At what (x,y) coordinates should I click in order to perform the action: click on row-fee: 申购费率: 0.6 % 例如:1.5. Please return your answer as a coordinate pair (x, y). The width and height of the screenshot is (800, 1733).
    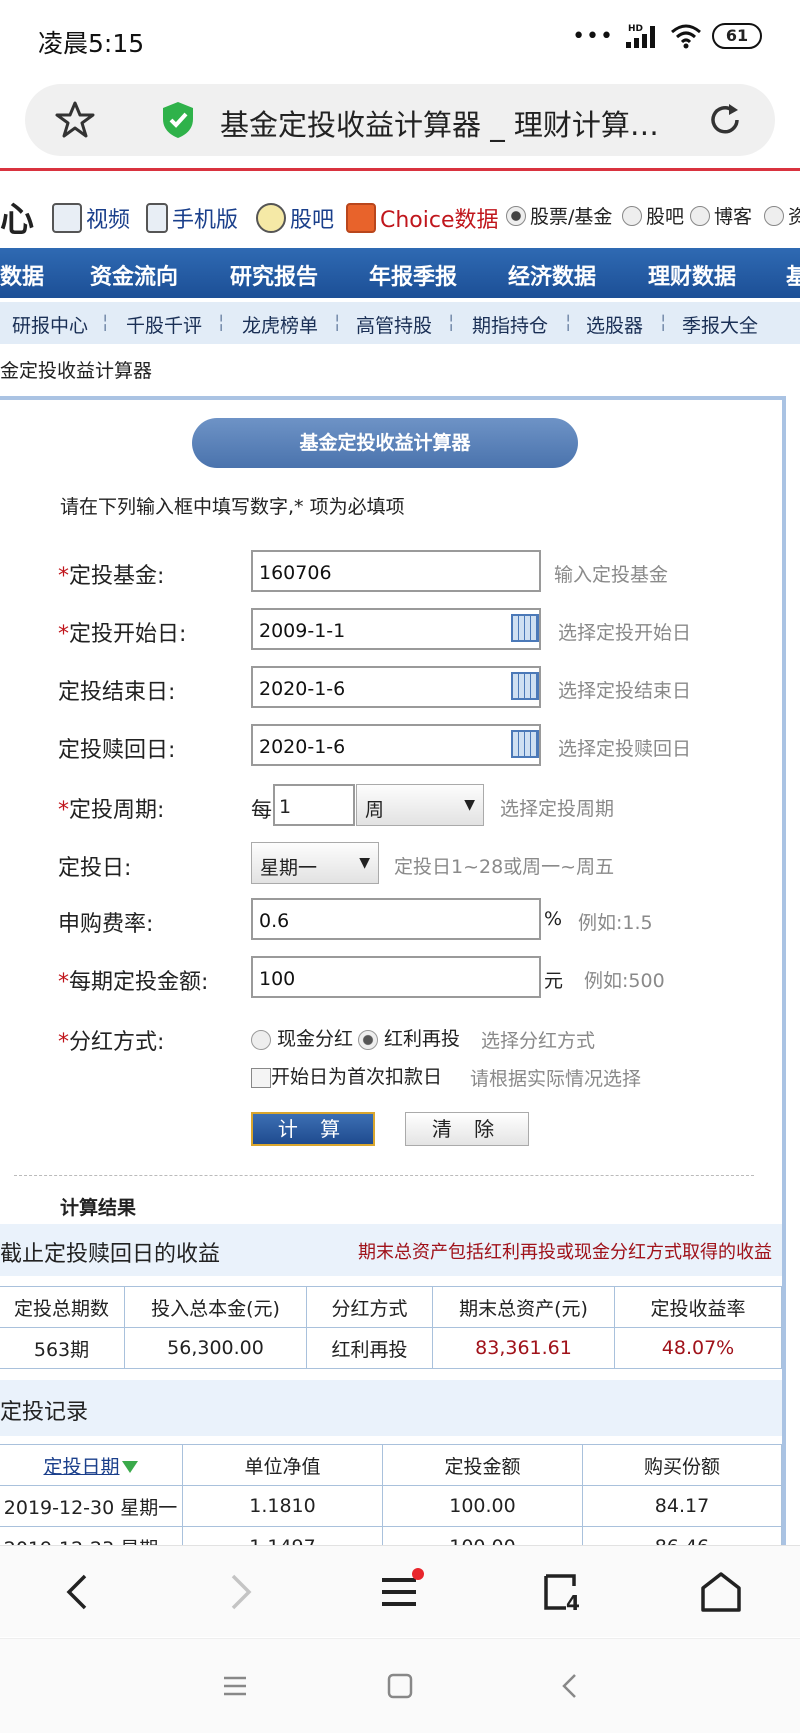
    Looking at the image, I should click on (418, 920).